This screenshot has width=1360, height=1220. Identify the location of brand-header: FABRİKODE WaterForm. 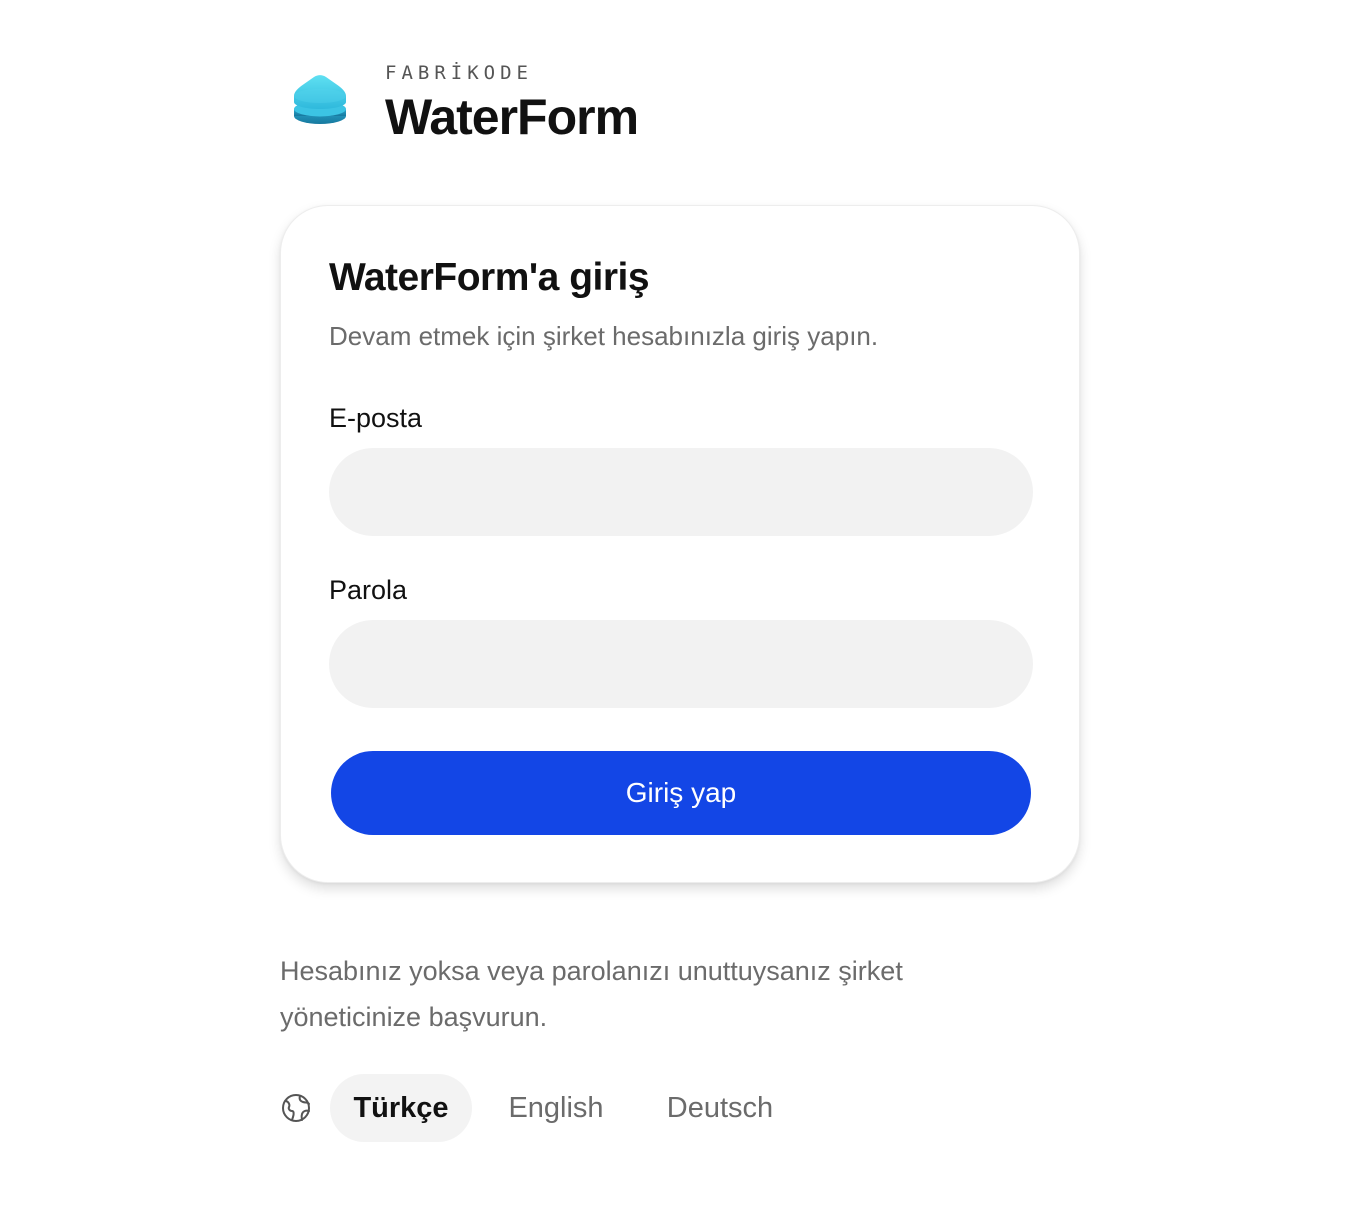
(468, 105).